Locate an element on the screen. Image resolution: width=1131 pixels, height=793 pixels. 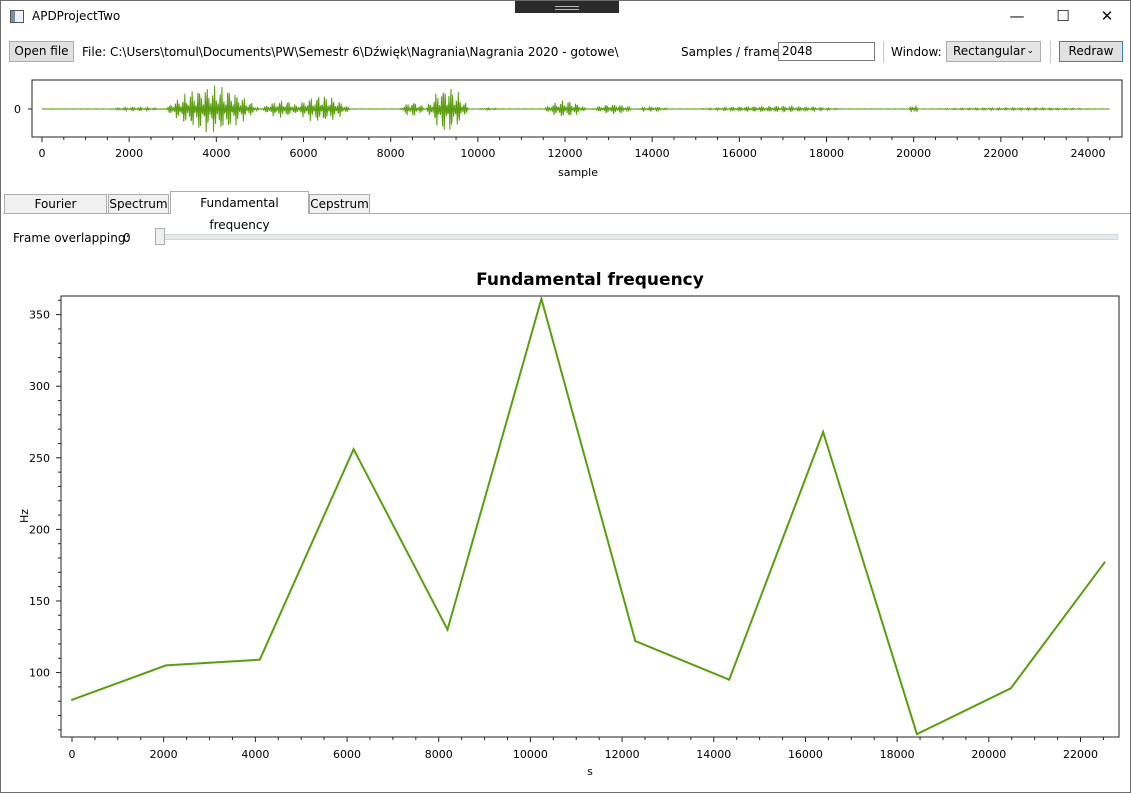
waveform-x-label: sample is located at coordinates (578, 172).